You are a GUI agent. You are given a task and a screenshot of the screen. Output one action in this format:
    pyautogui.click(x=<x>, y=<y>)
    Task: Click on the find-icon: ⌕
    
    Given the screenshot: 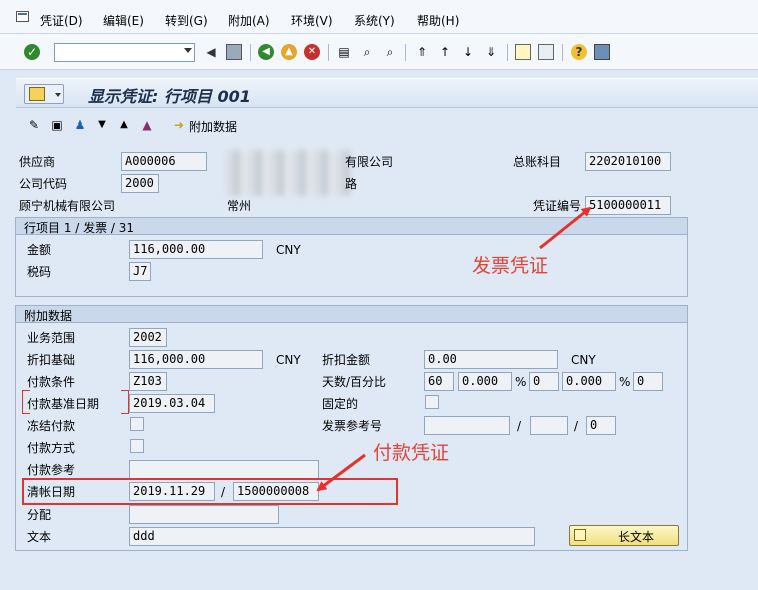 What is the action you would take?
    pyautogui.click(x=367, y=52)
    